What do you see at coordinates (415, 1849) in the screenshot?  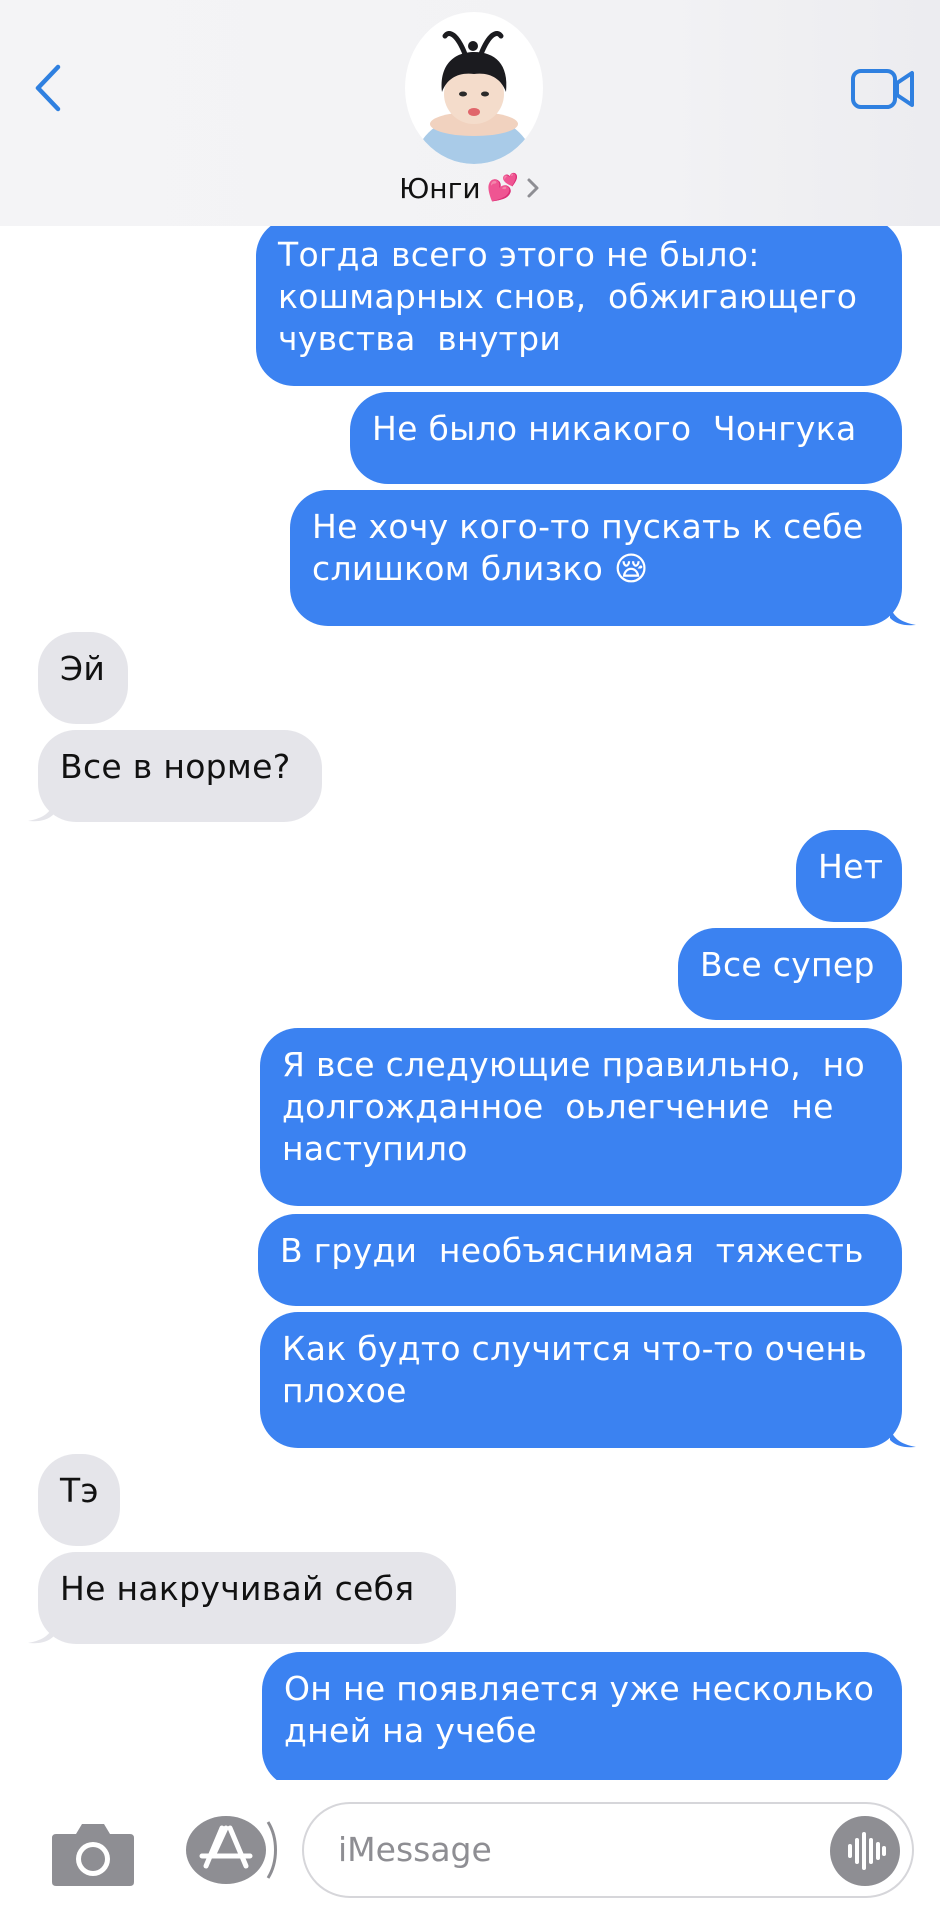 I see `message-input-placeholder: iMessage` at bounding box center [415, 1849].